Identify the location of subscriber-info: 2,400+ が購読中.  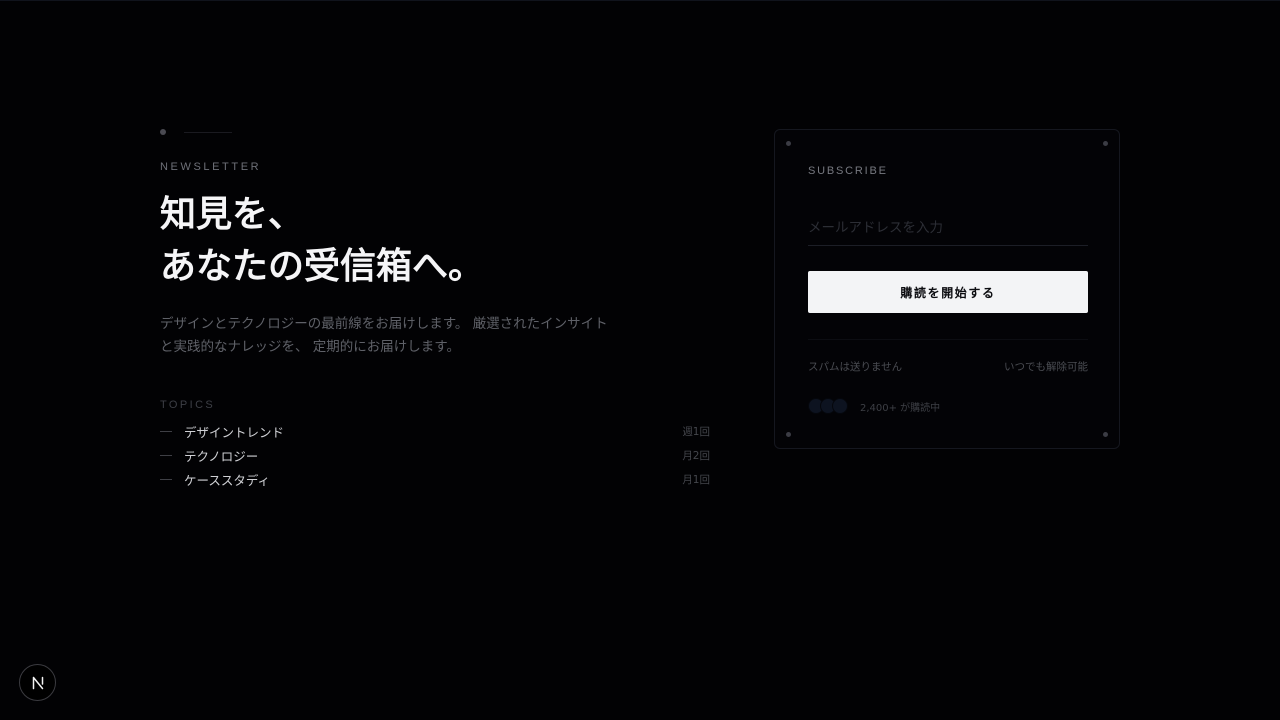
(874, 406).